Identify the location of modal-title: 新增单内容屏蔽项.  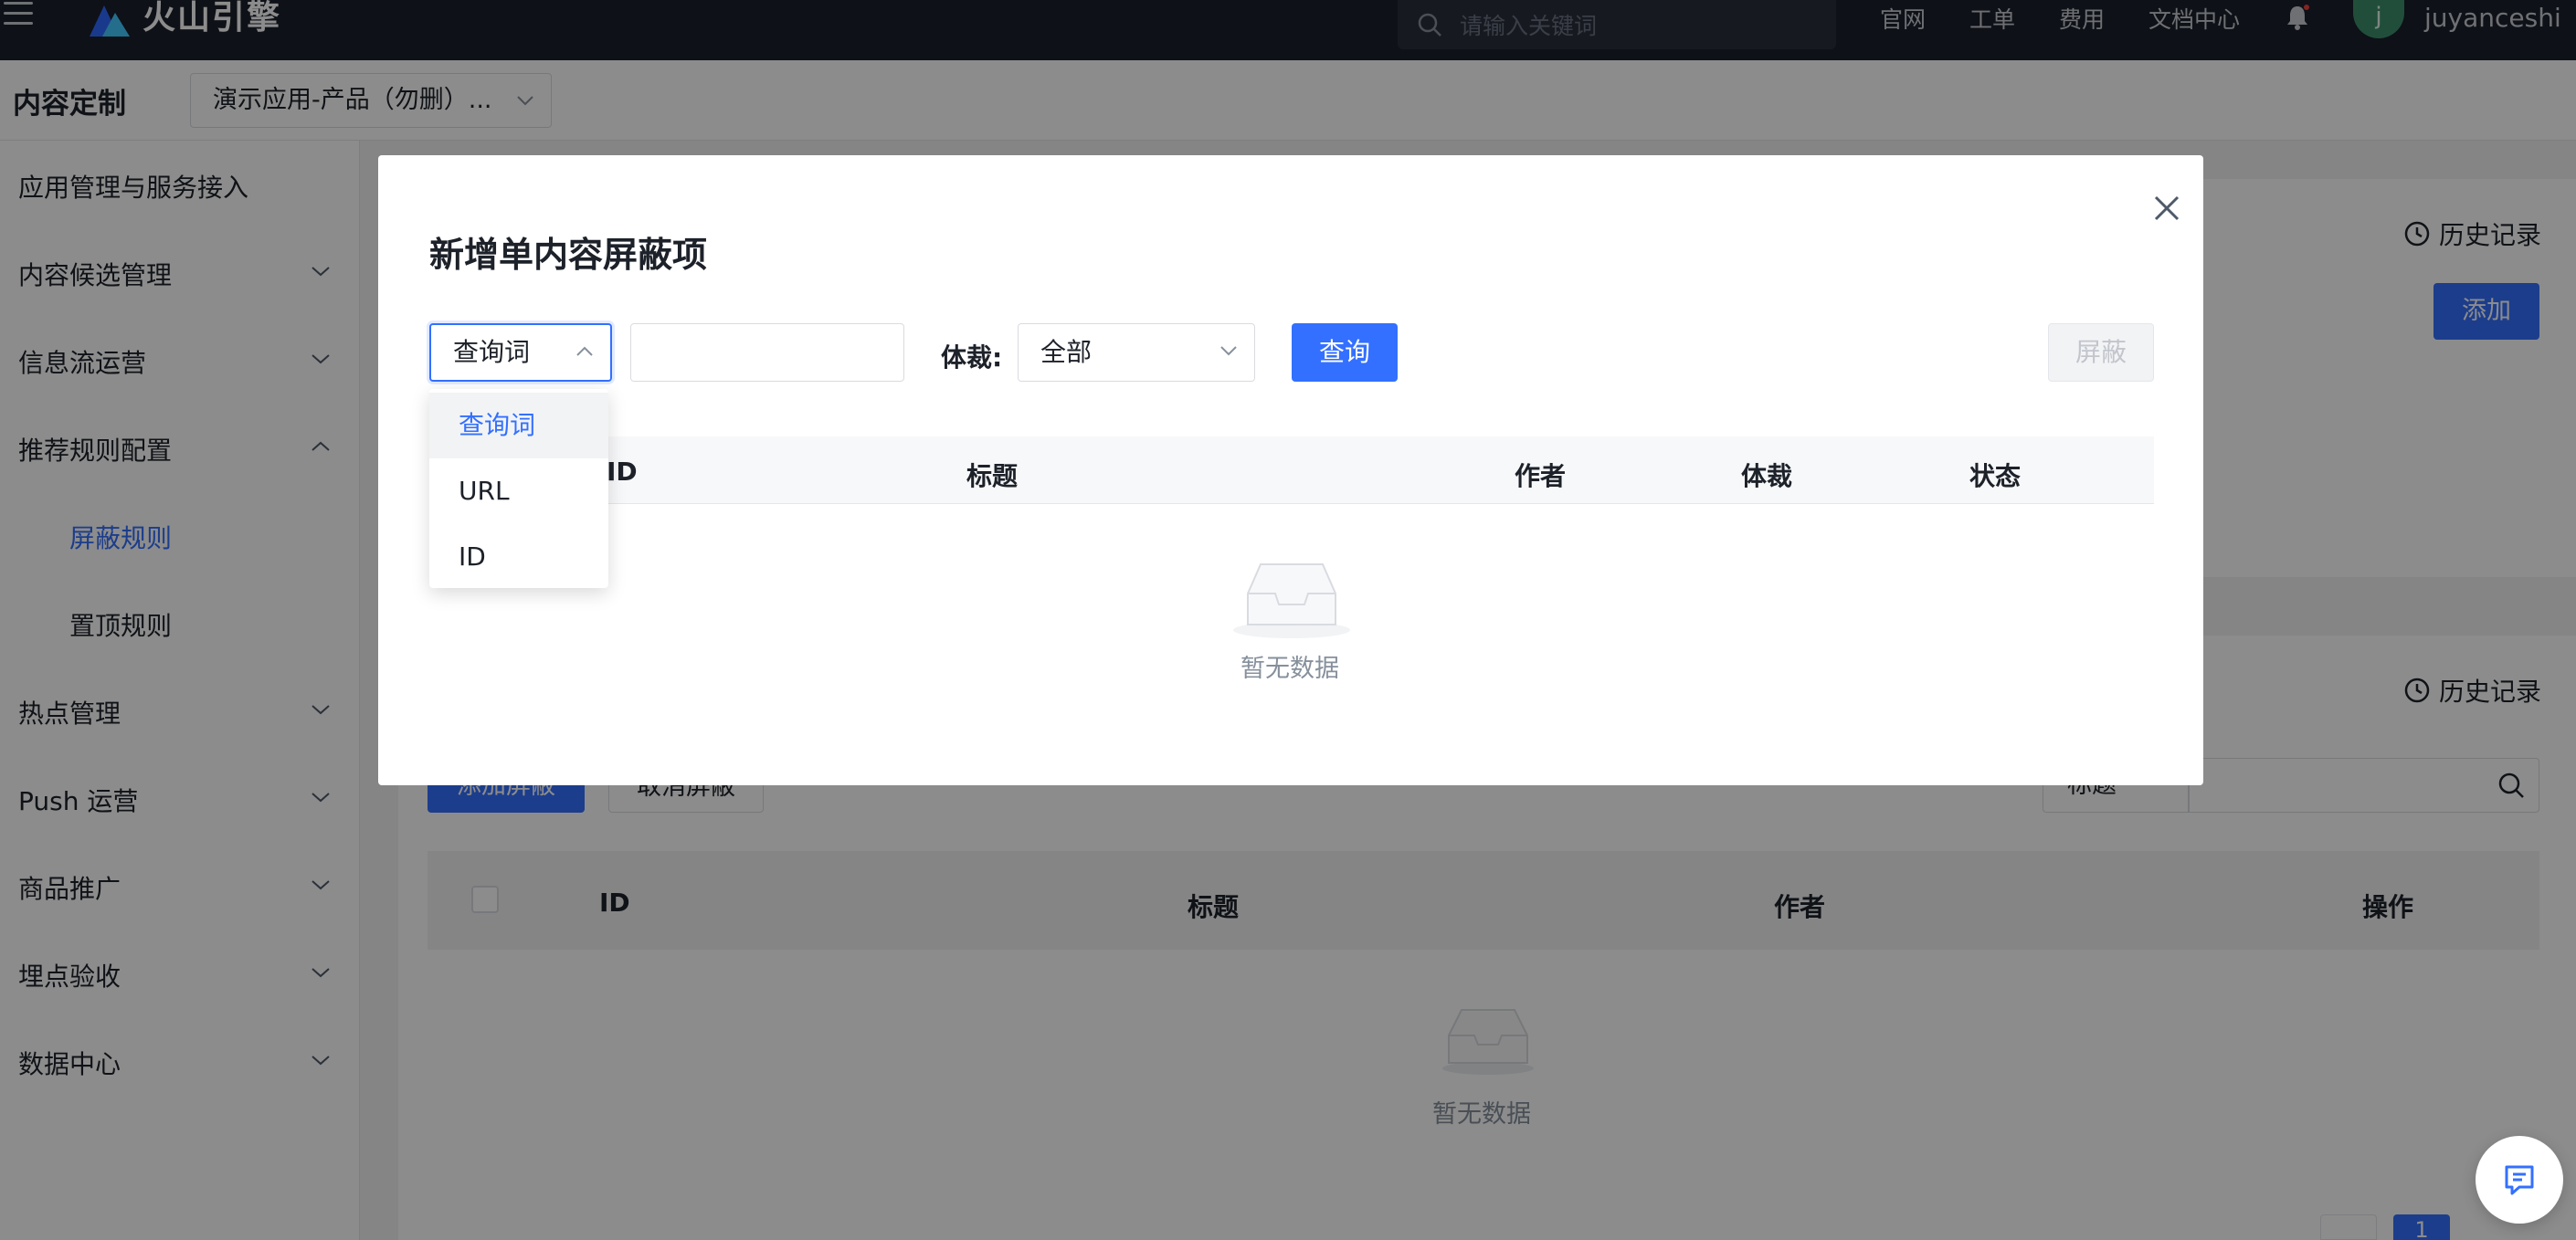
(568, 255).